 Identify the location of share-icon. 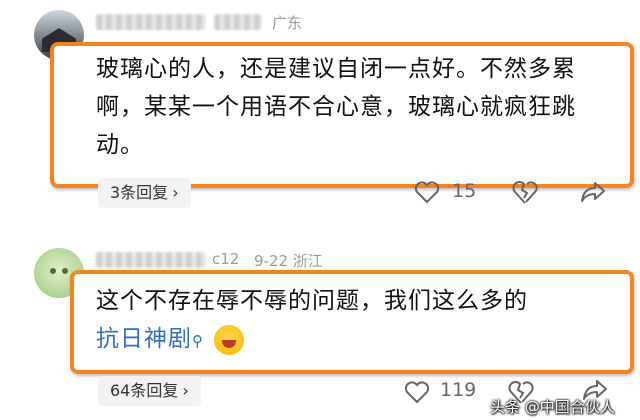
(593, 192).